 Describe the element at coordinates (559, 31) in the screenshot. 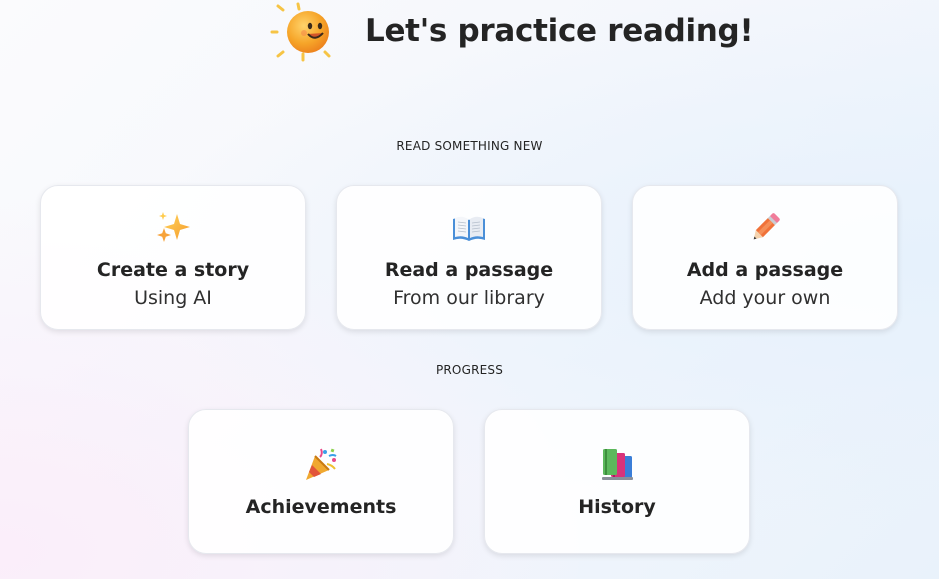

I see `page-title: Let's practice reading!` at that location.